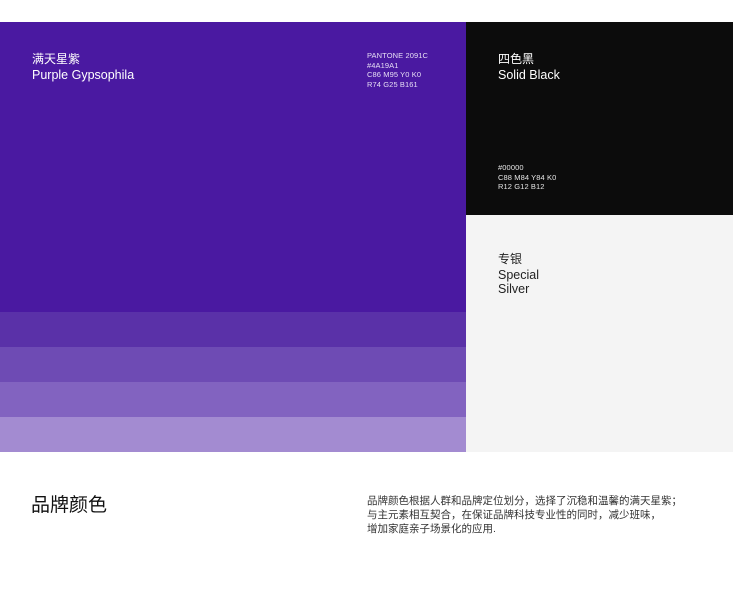  I want to click on primary-spec-rgb: R74 G25 B161, so click(392, 84).